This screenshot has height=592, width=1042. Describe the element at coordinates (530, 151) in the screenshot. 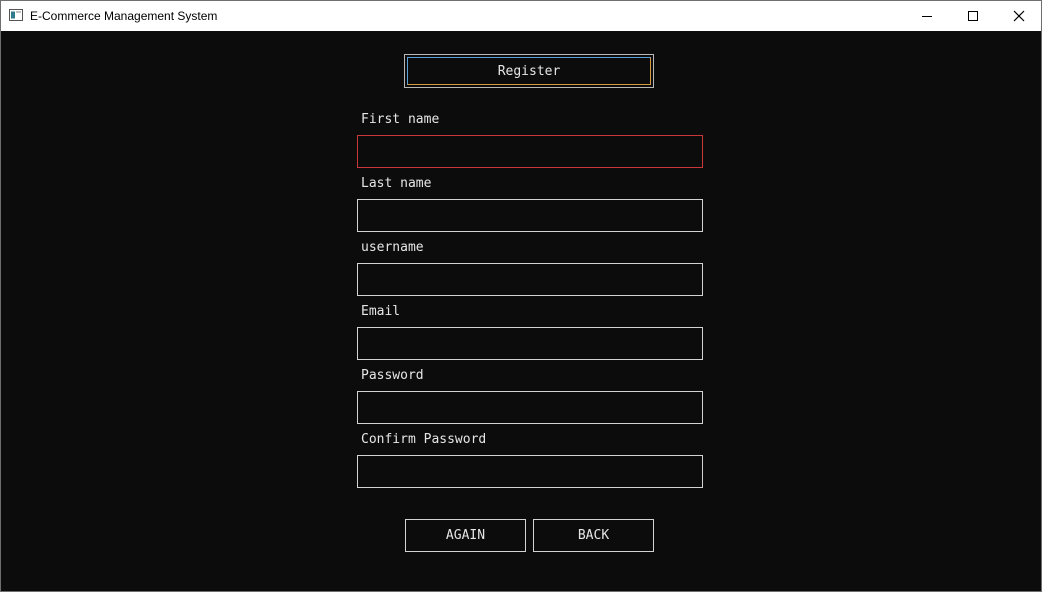

I see `first-name-field` at that location.